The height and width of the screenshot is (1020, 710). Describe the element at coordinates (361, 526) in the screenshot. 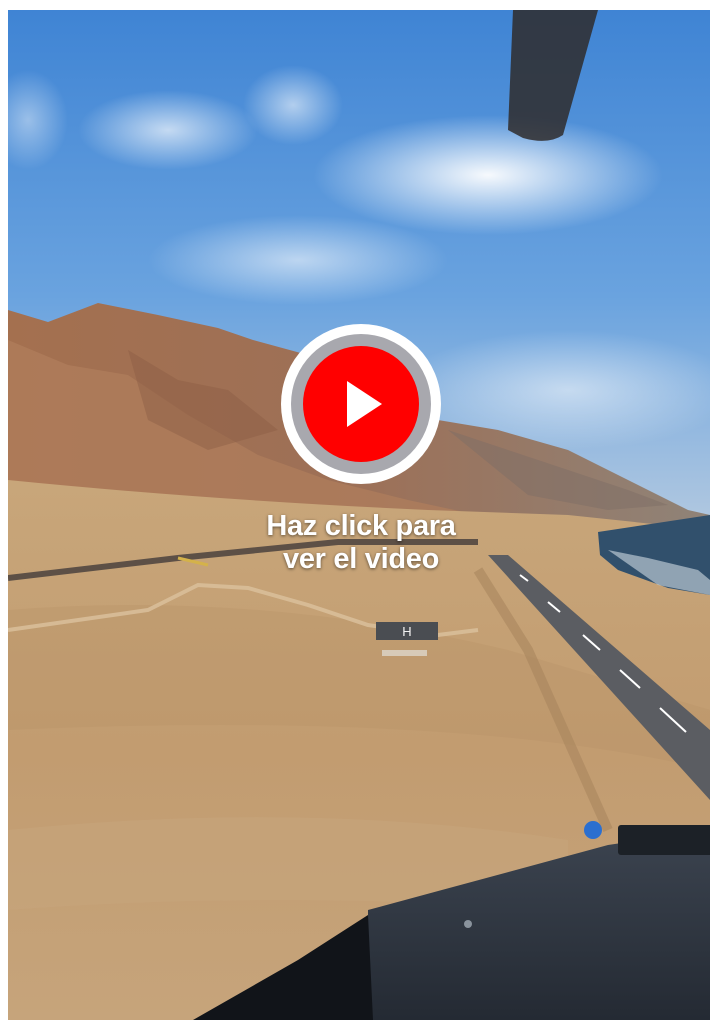

I see `caption-line-1: Haz click para` at that location.